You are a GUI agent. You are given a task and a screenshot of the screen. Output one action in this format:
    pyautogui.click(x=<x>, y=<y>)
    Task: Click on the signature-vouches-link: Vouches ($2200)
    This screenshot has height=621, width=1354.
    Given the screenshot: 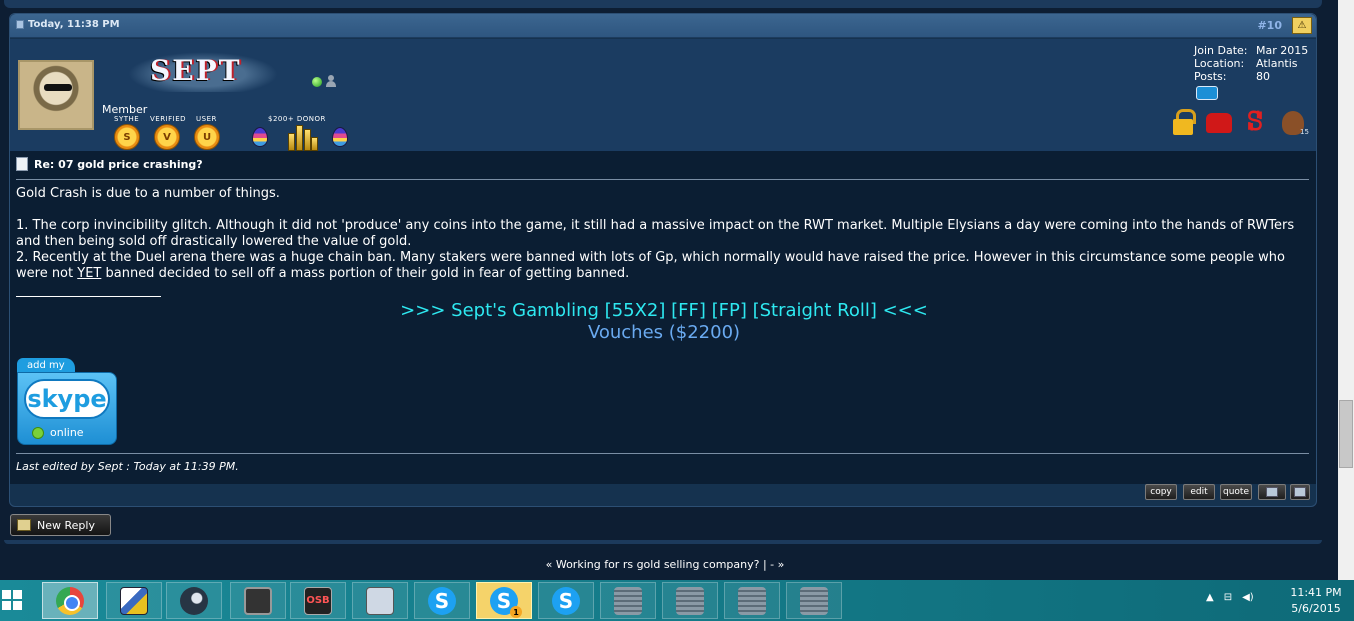 What is the action you would take?
    pyautogui.click(x=664, y=332)
    